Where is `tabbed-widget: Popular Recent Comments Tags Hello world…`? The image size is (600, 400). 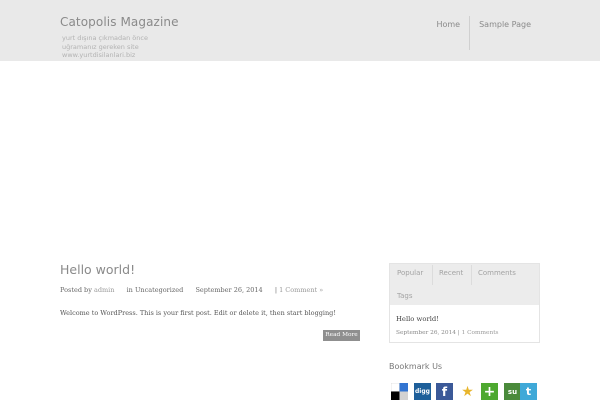
tabbed-widget: Popular Recent Comments Tags Hello world… is located at coordinates (464, 303).